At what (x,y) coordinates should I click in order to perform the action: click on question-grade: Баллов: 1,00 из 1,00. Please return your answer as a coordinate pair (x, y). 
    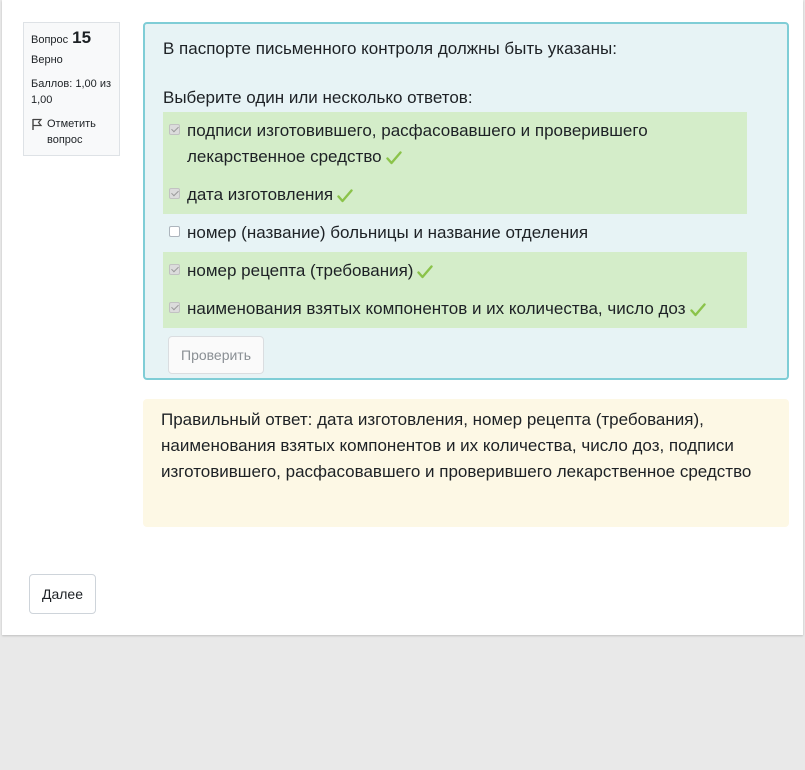
    Looking at the image, I should click on (71, 92).